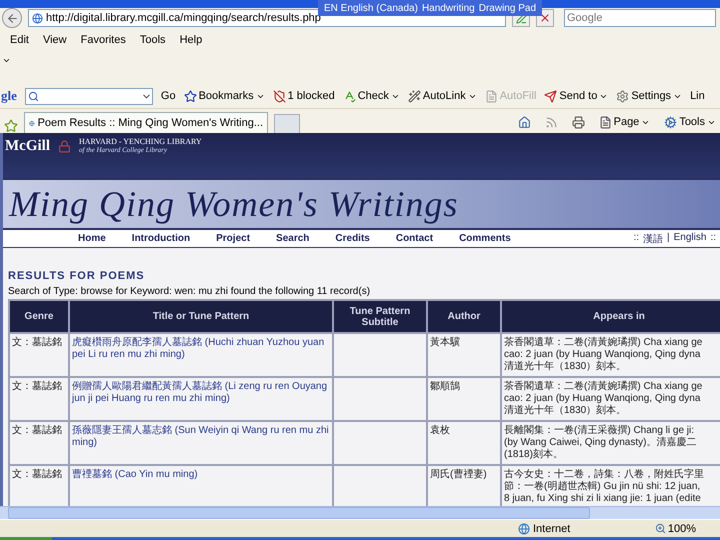 This screenshot has width=720, height=540. I want to click on security-zone: Internet, so click(551, 528).